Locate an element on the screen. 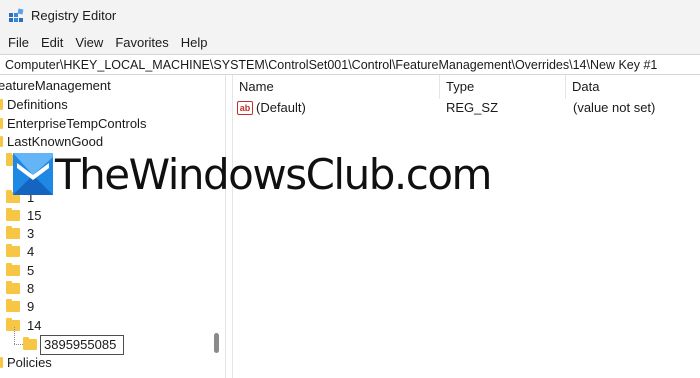 This screenshot has width=700, height=378. tree-item-9: 9 is located at coordinates (20, 306).